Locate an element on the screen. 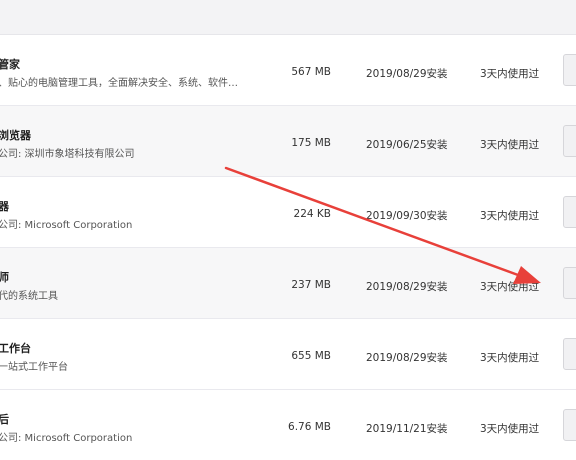 The height and width of the screenshot is (460, 576). app-name: 工作台 is located at coordinates (15, 348).